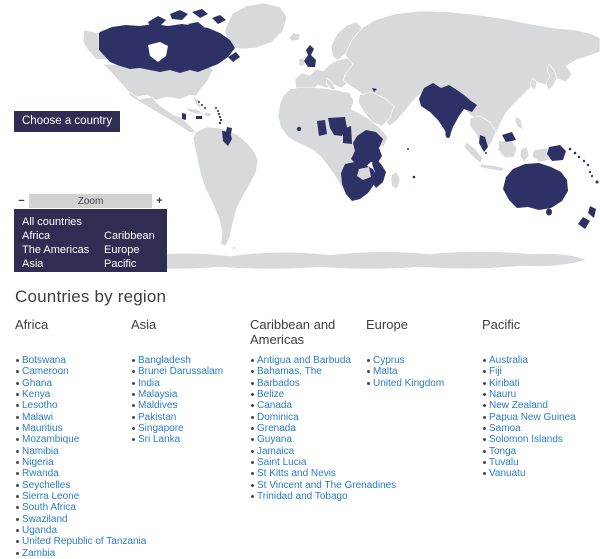 The image size is (600, 559). Describe the element at coordinates (507, 473) in the screenshot. I see `country-link-vanuatu: Vanuatu` at that location.